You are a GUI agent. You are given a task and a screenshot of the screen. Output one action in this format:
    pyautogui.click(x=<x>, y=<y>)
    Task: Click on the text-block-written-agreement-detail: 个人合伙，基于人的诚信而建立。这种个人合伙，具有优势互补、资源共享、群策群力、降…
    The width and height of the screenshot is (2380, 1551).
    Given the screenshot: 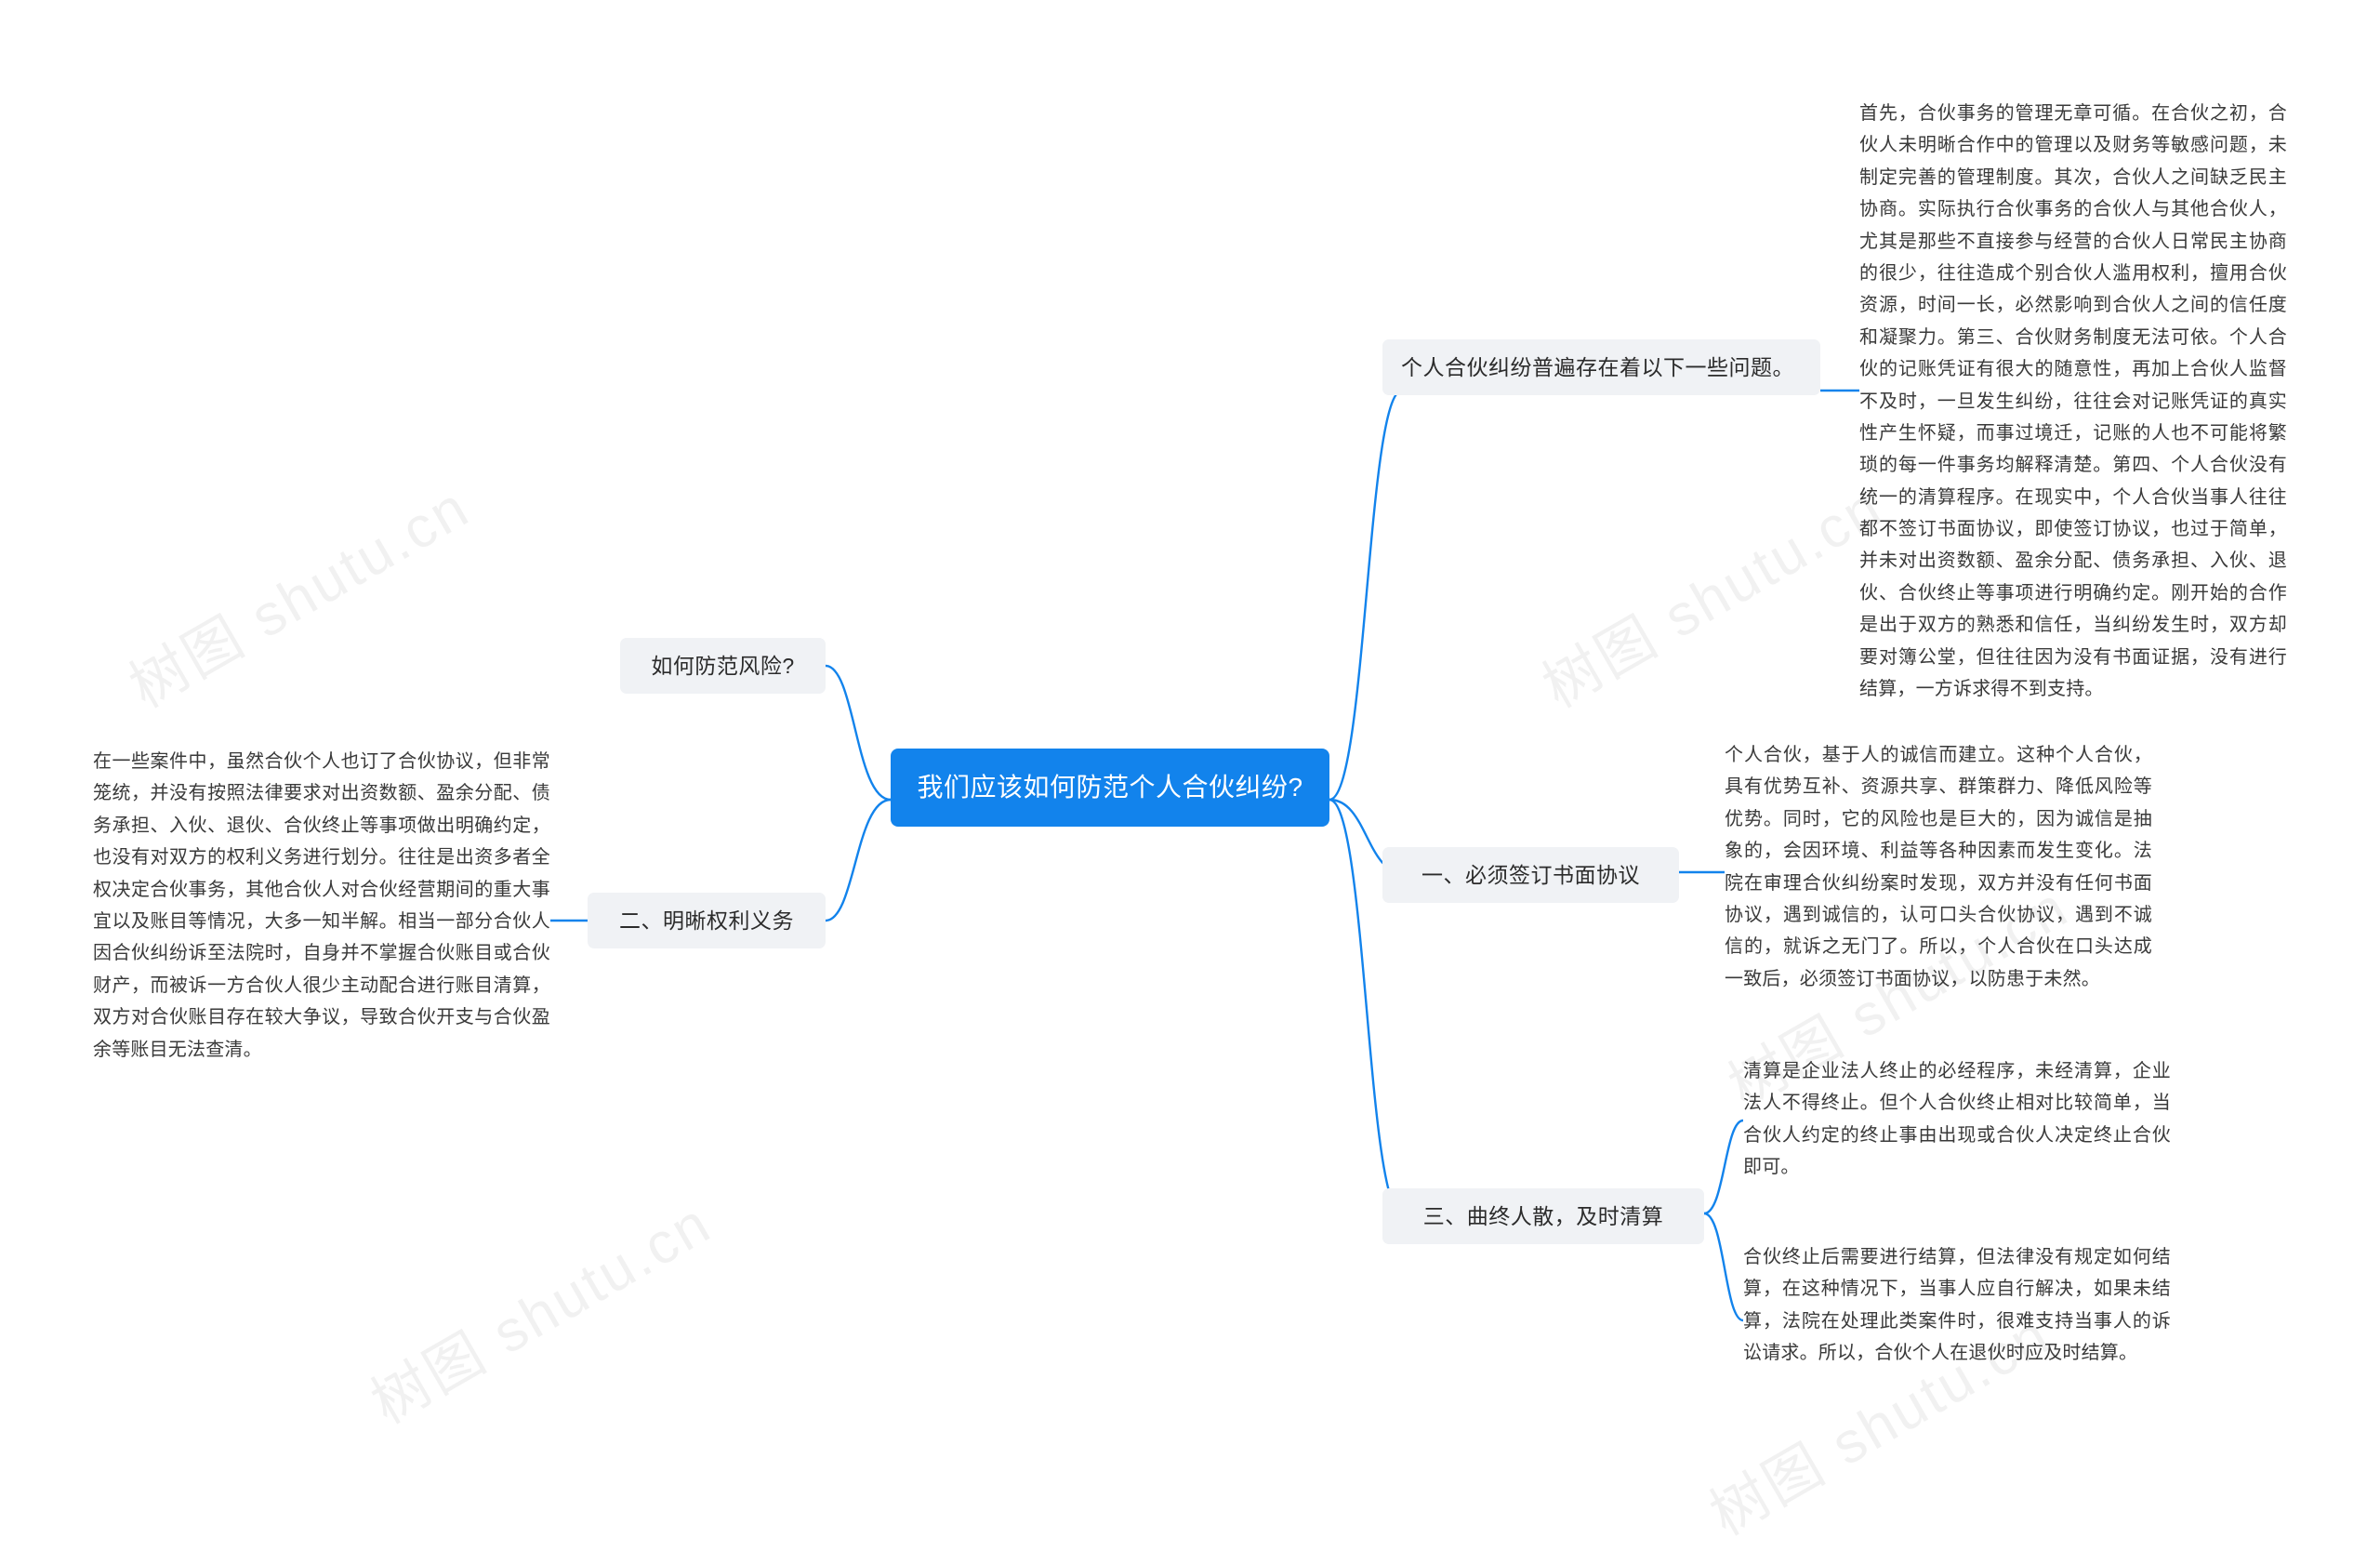 What is the action you would take?
    pyautogui.click(x=1938, y=867)
    